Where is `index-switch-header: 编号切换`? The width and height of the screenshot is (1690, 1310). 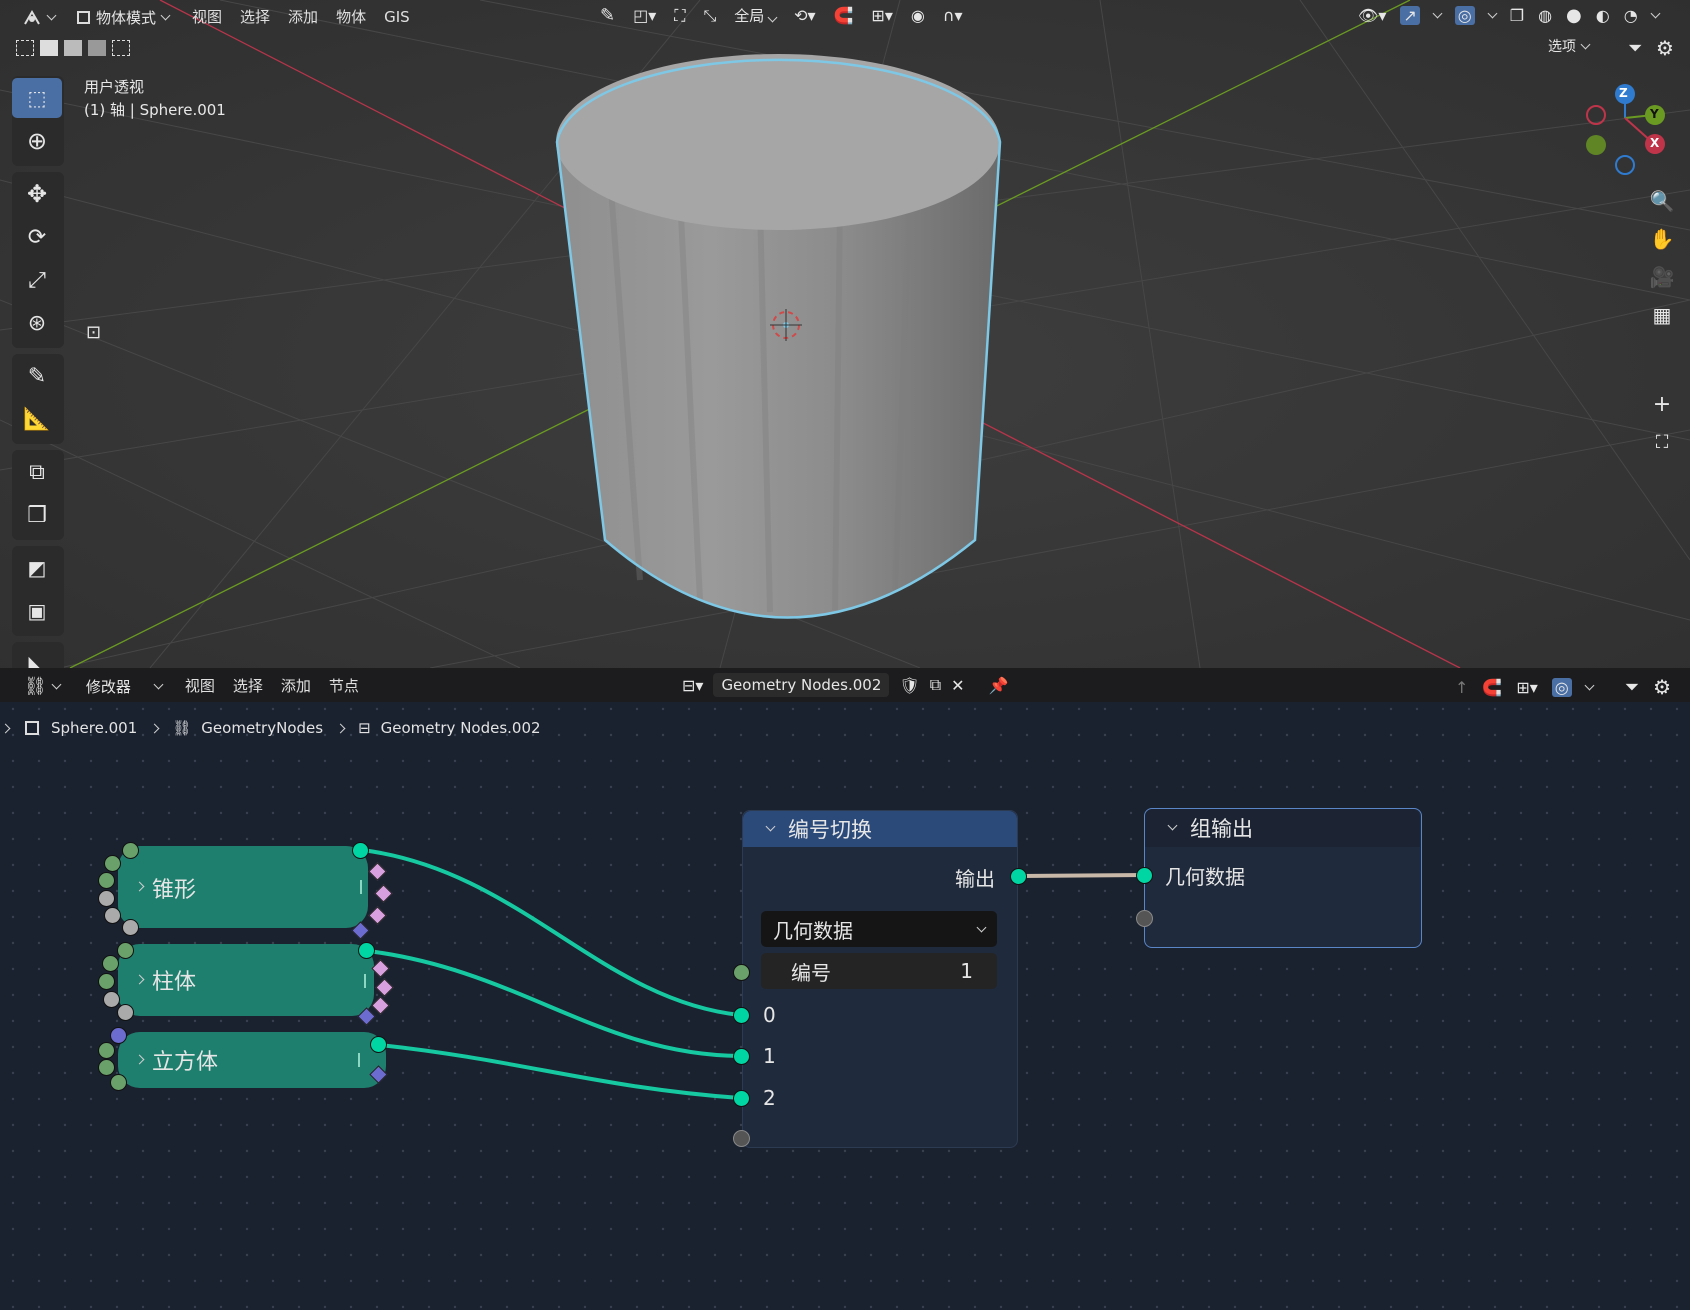
index-switch-header: 编号切换 is located at coordinates (880, 829).